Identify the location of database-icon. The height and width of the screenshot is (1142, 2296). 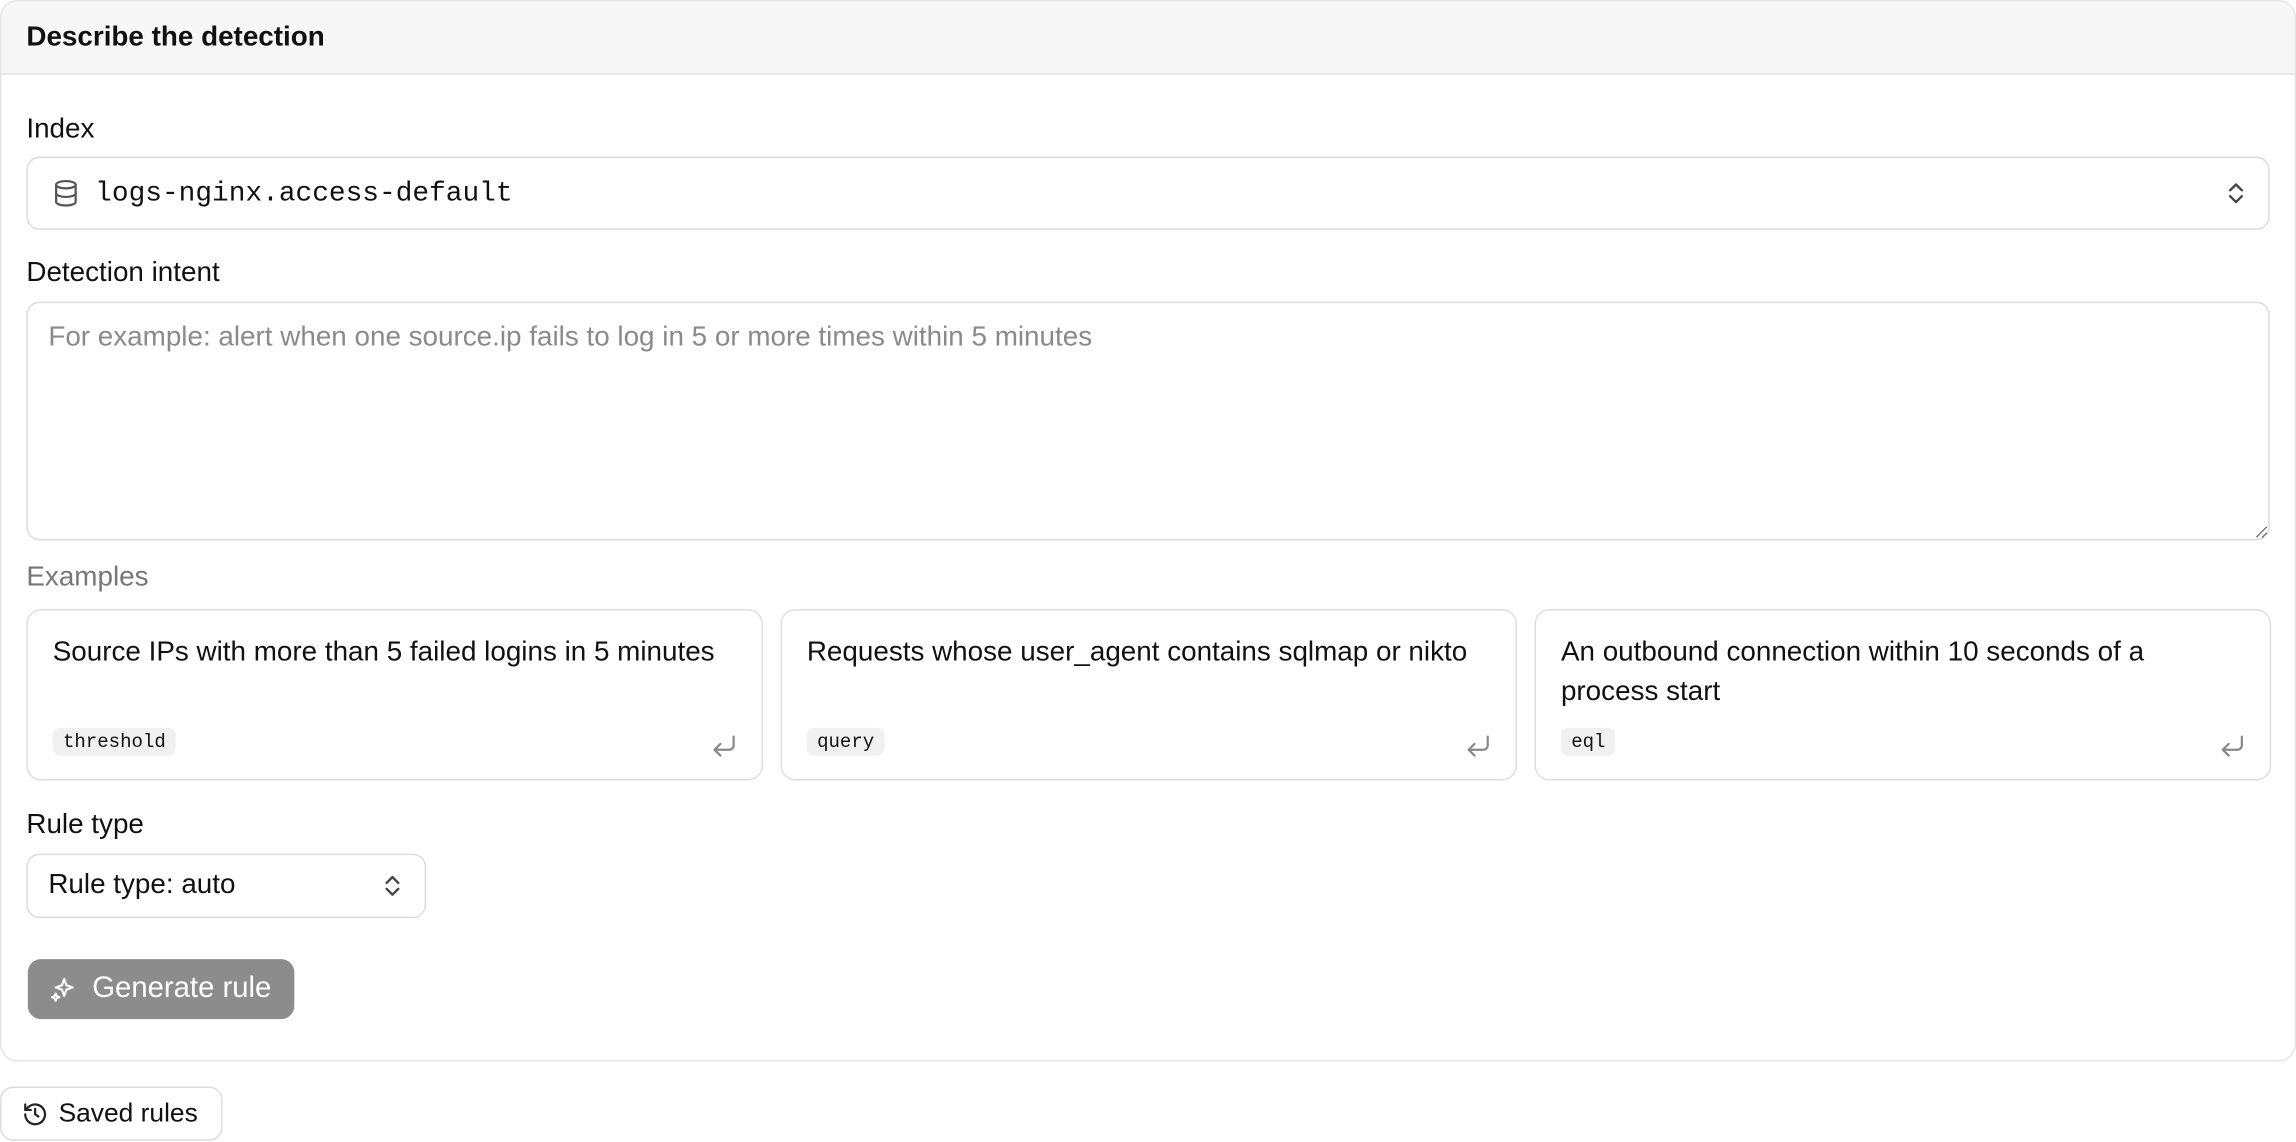
(66, 193).